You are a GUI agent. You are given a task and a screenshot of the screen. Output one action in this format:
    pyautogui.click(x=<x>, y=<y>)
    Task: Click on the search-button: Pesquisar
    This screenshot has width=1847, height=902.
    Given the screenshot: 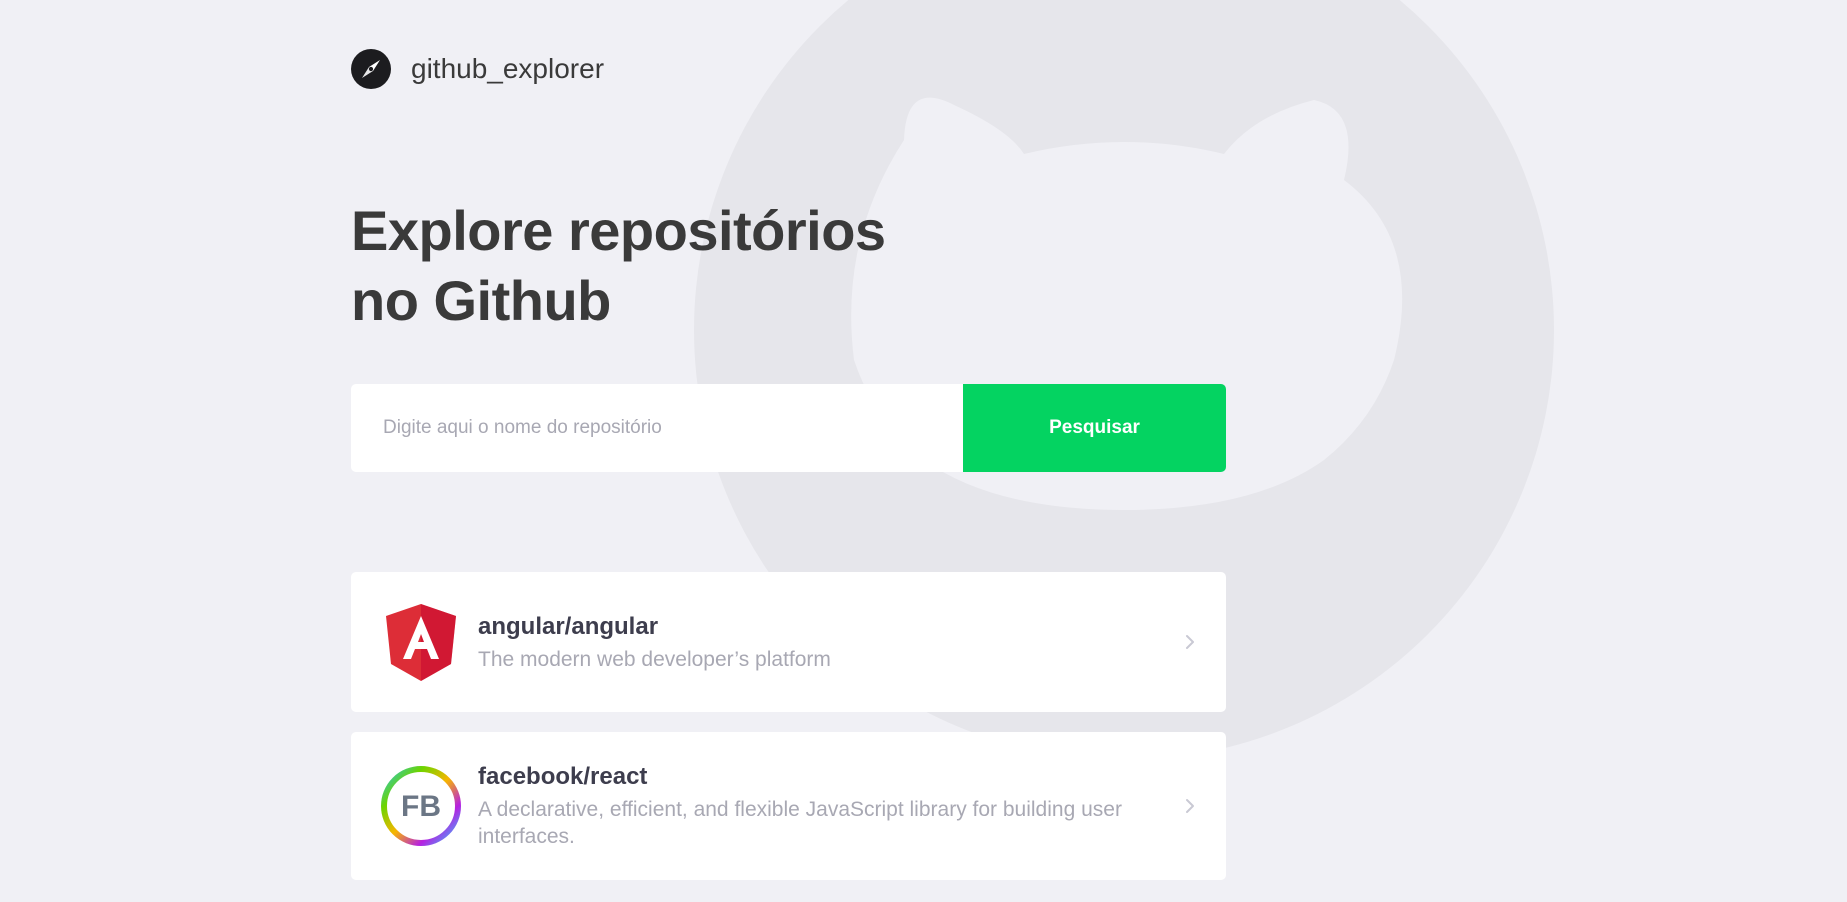 What is the action you would take?
    pyautogui.click(x=1094, y=428)
    